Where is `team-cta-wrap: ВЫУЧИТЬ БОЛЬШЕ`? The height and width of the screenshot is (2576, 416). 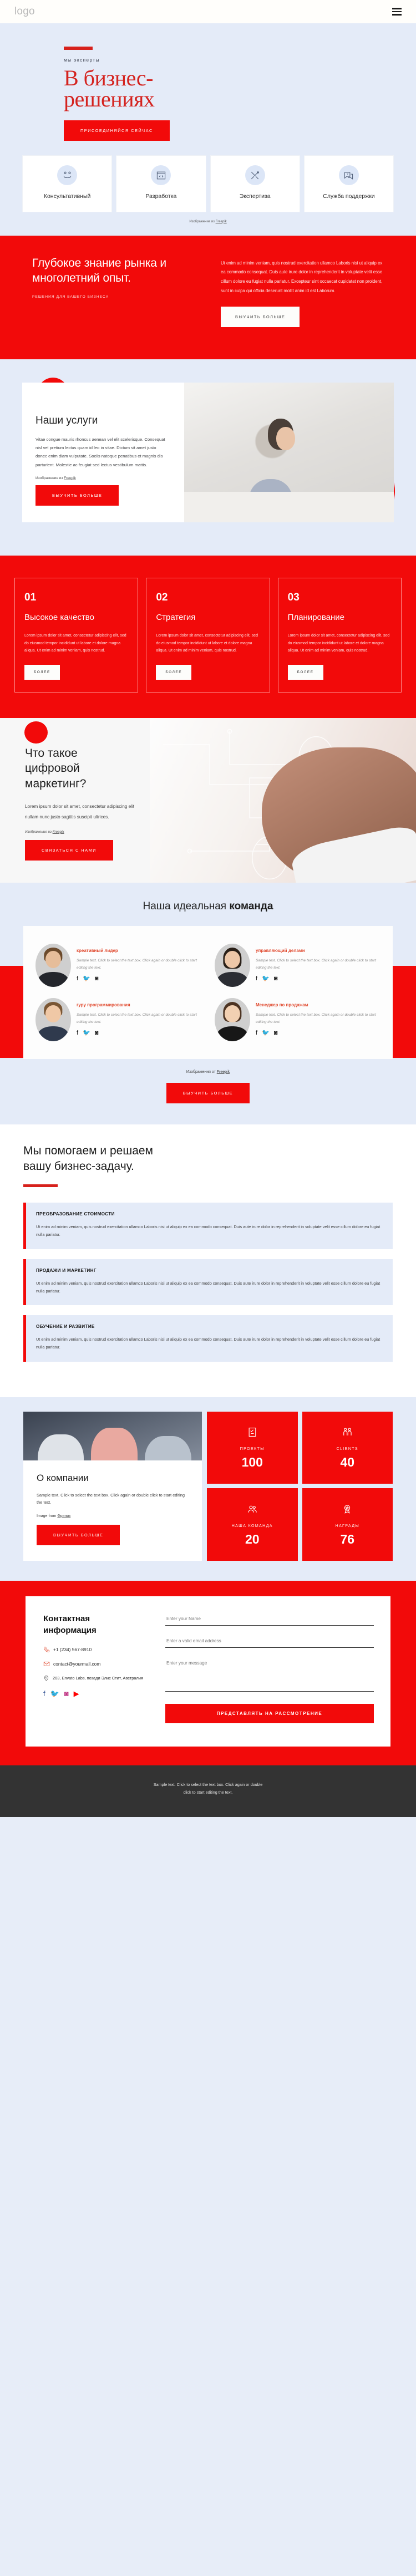 team-cta-wrap: ВЫУЧИТЬ БОЛЬШЕ is located at coordinates (208, 1093).